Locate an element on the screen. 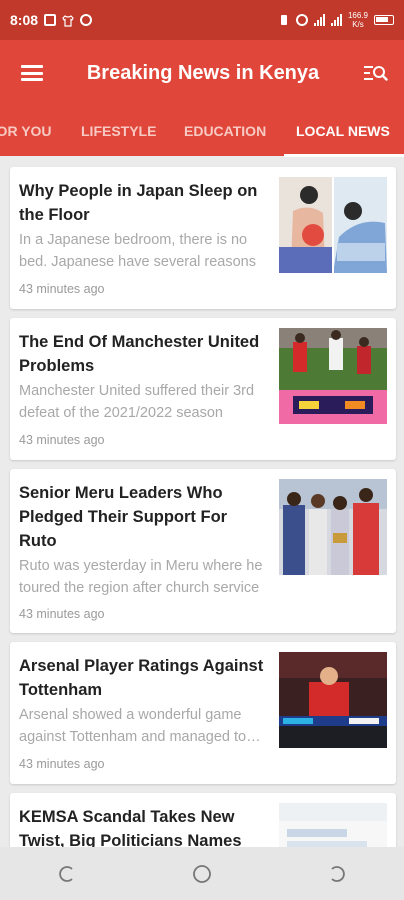 This screenshot has height=900, width=404. recent-apps-button is located at coordinates (67, 874).